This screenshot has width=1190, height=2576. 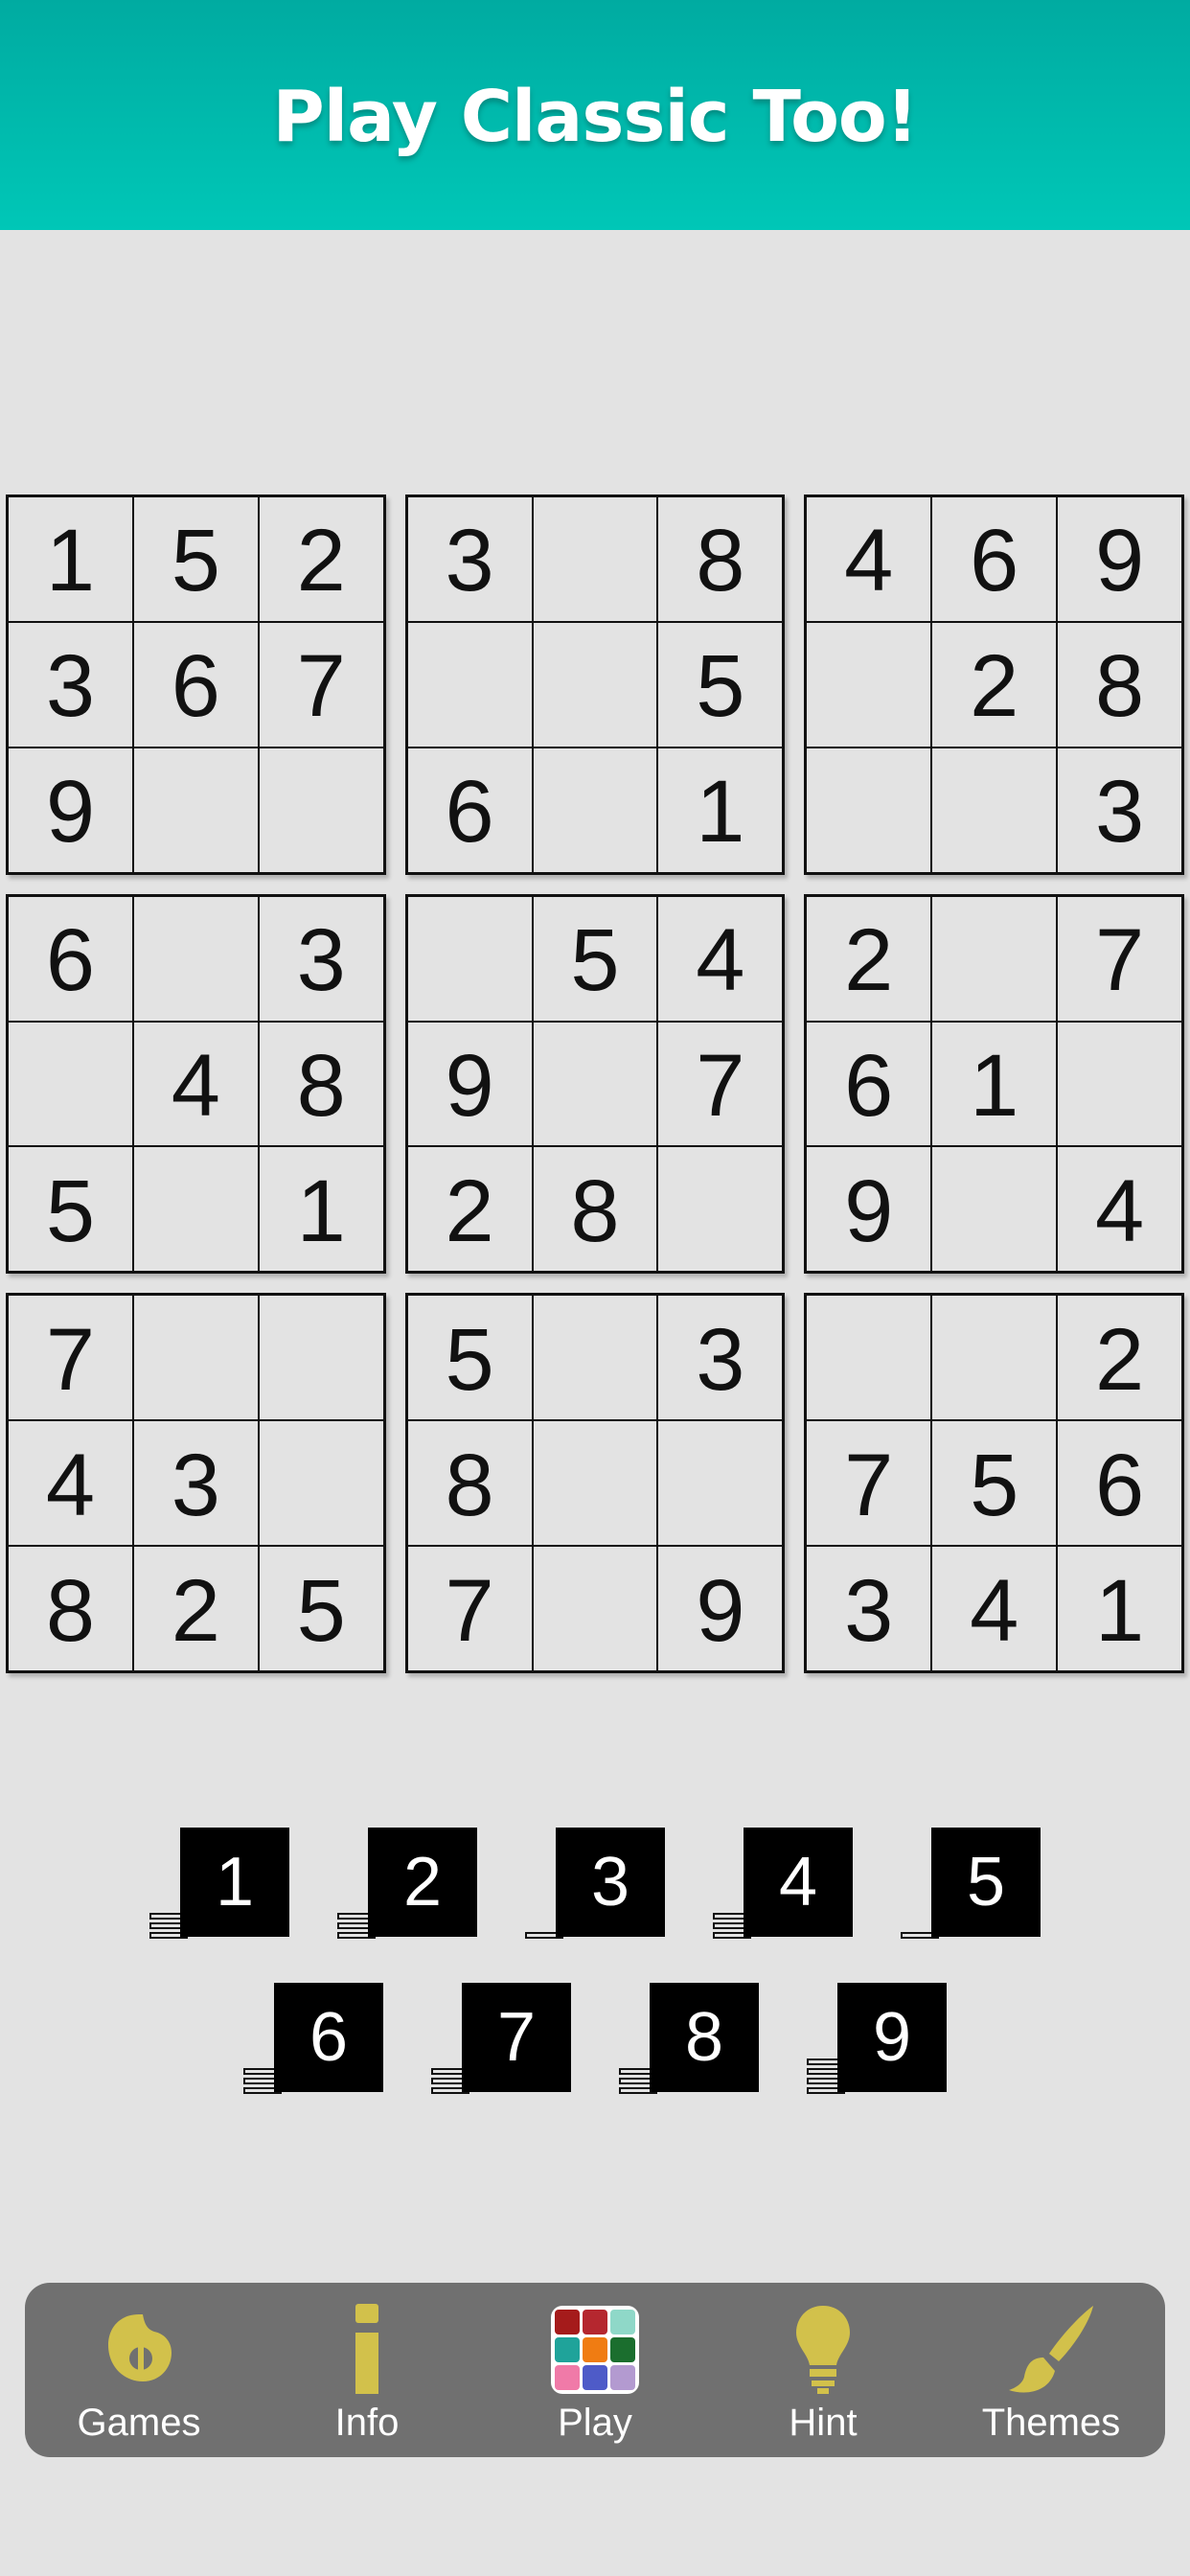 I want to click on digit-label: 1, so click(x=234, y=1882).